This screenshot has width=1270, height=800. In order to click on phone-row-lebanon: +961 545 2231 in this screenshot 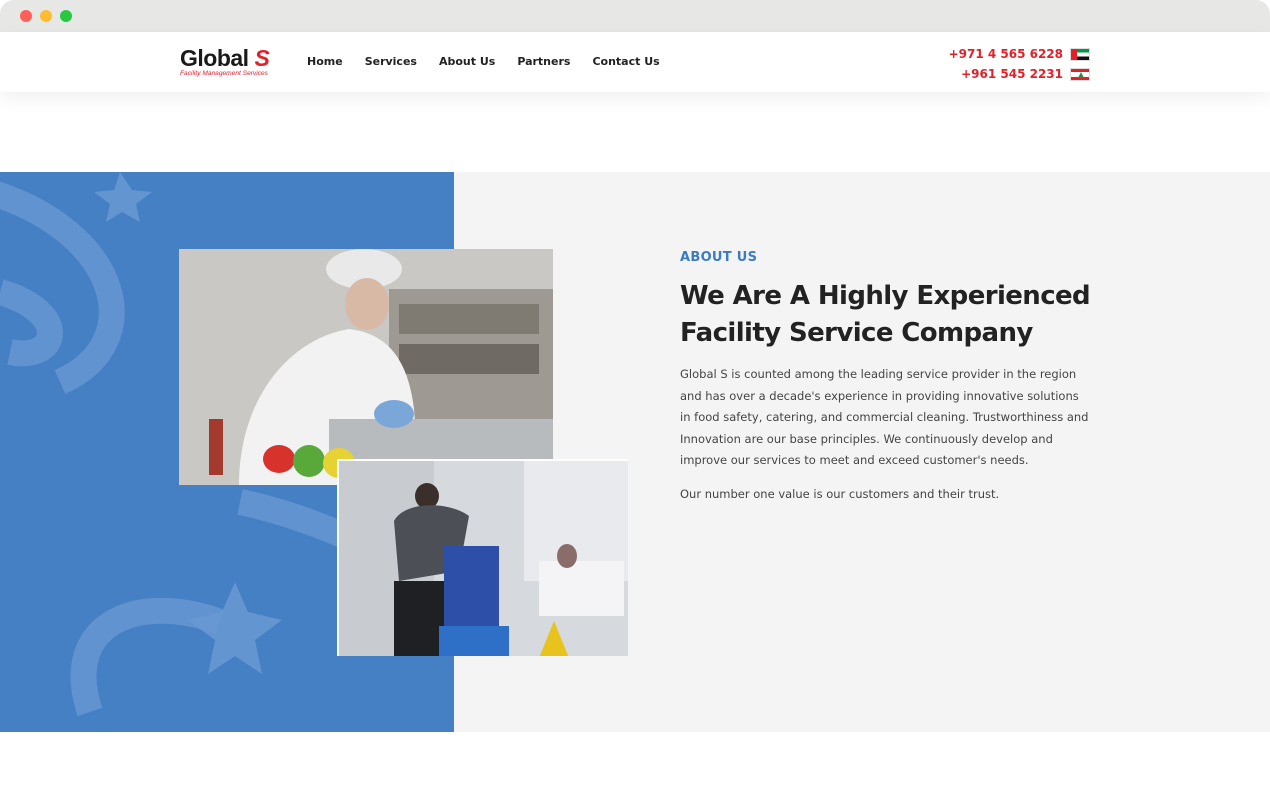, I will do `click(1019, 74)`.